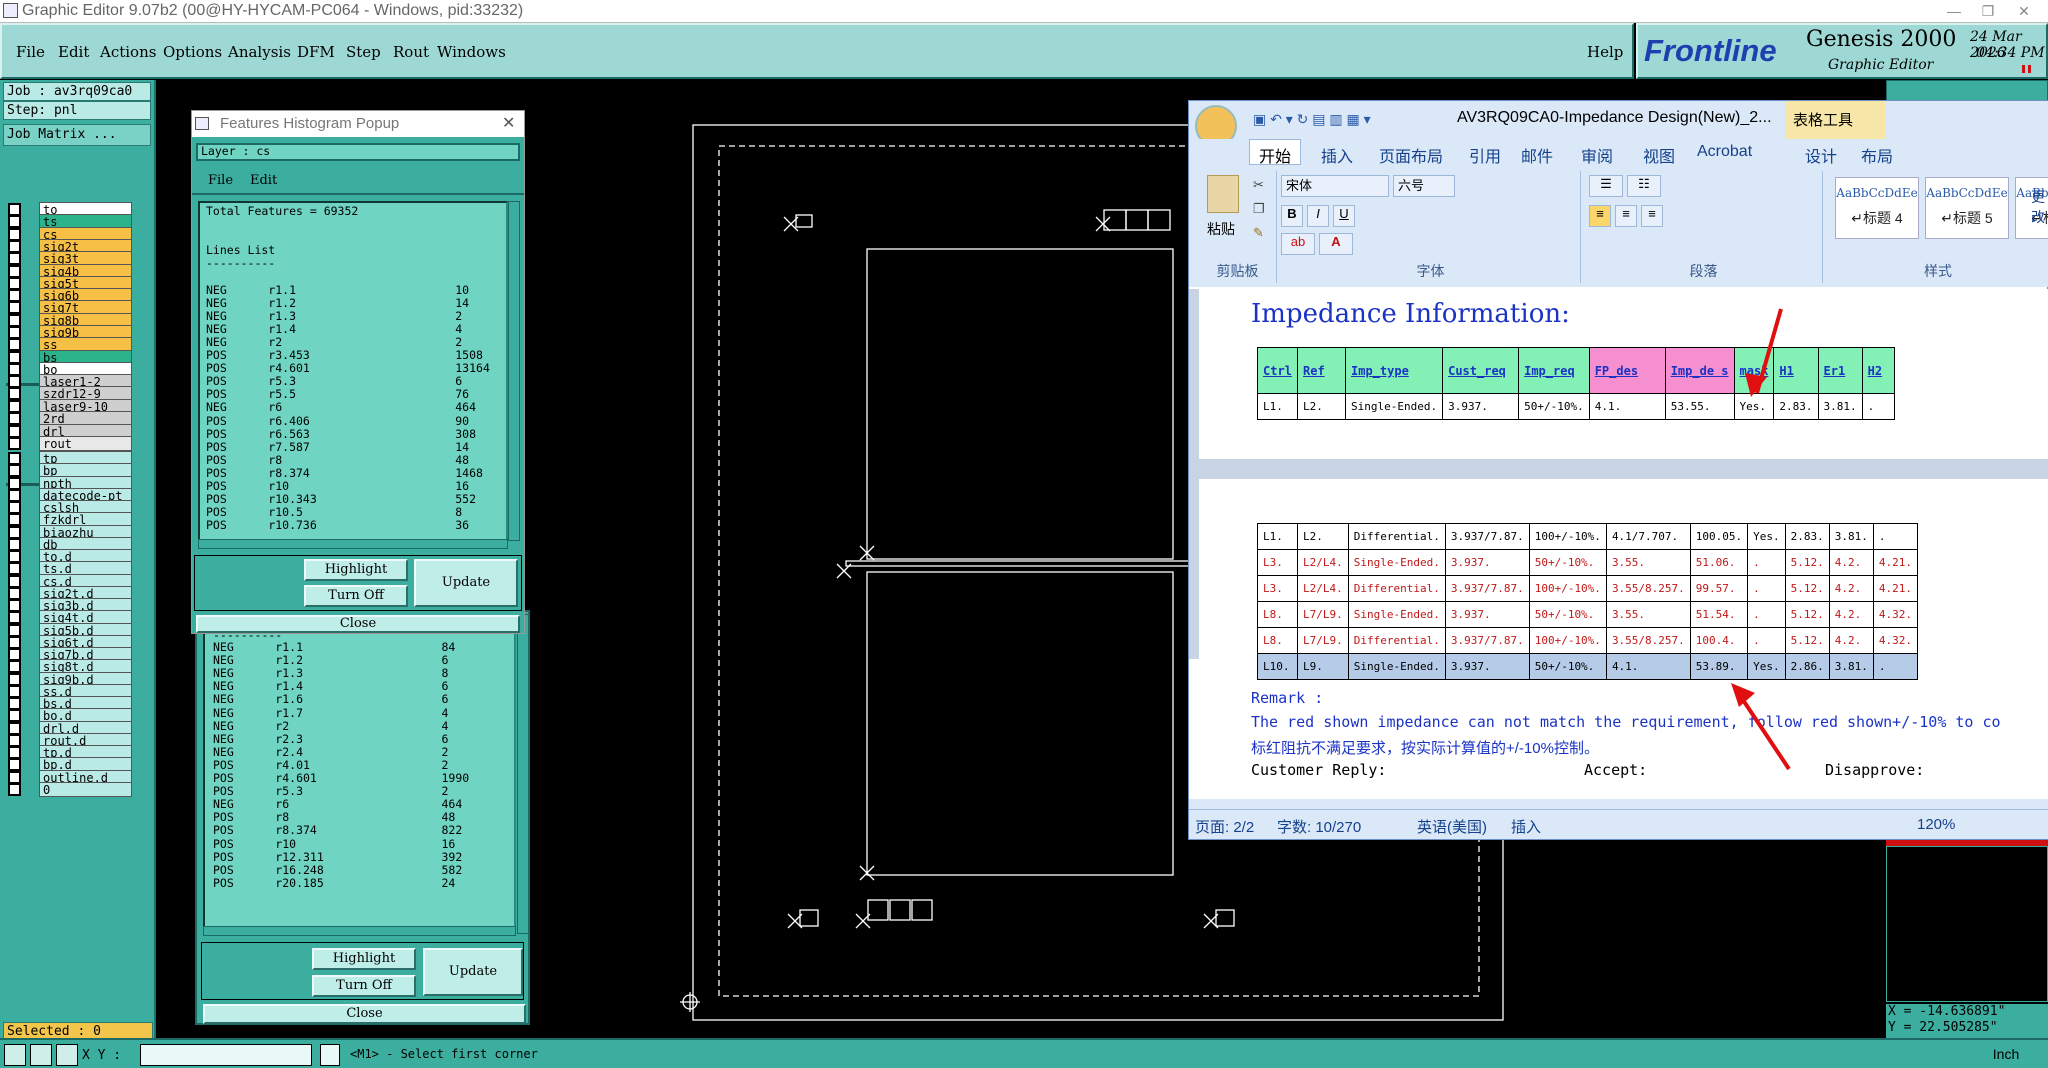 The width and height of the screenshot is (2048, 1068). What do you see at coordinates (67, 1055) in the screenshot?
I see `grid-icon` at bounding box center [67, 1055].